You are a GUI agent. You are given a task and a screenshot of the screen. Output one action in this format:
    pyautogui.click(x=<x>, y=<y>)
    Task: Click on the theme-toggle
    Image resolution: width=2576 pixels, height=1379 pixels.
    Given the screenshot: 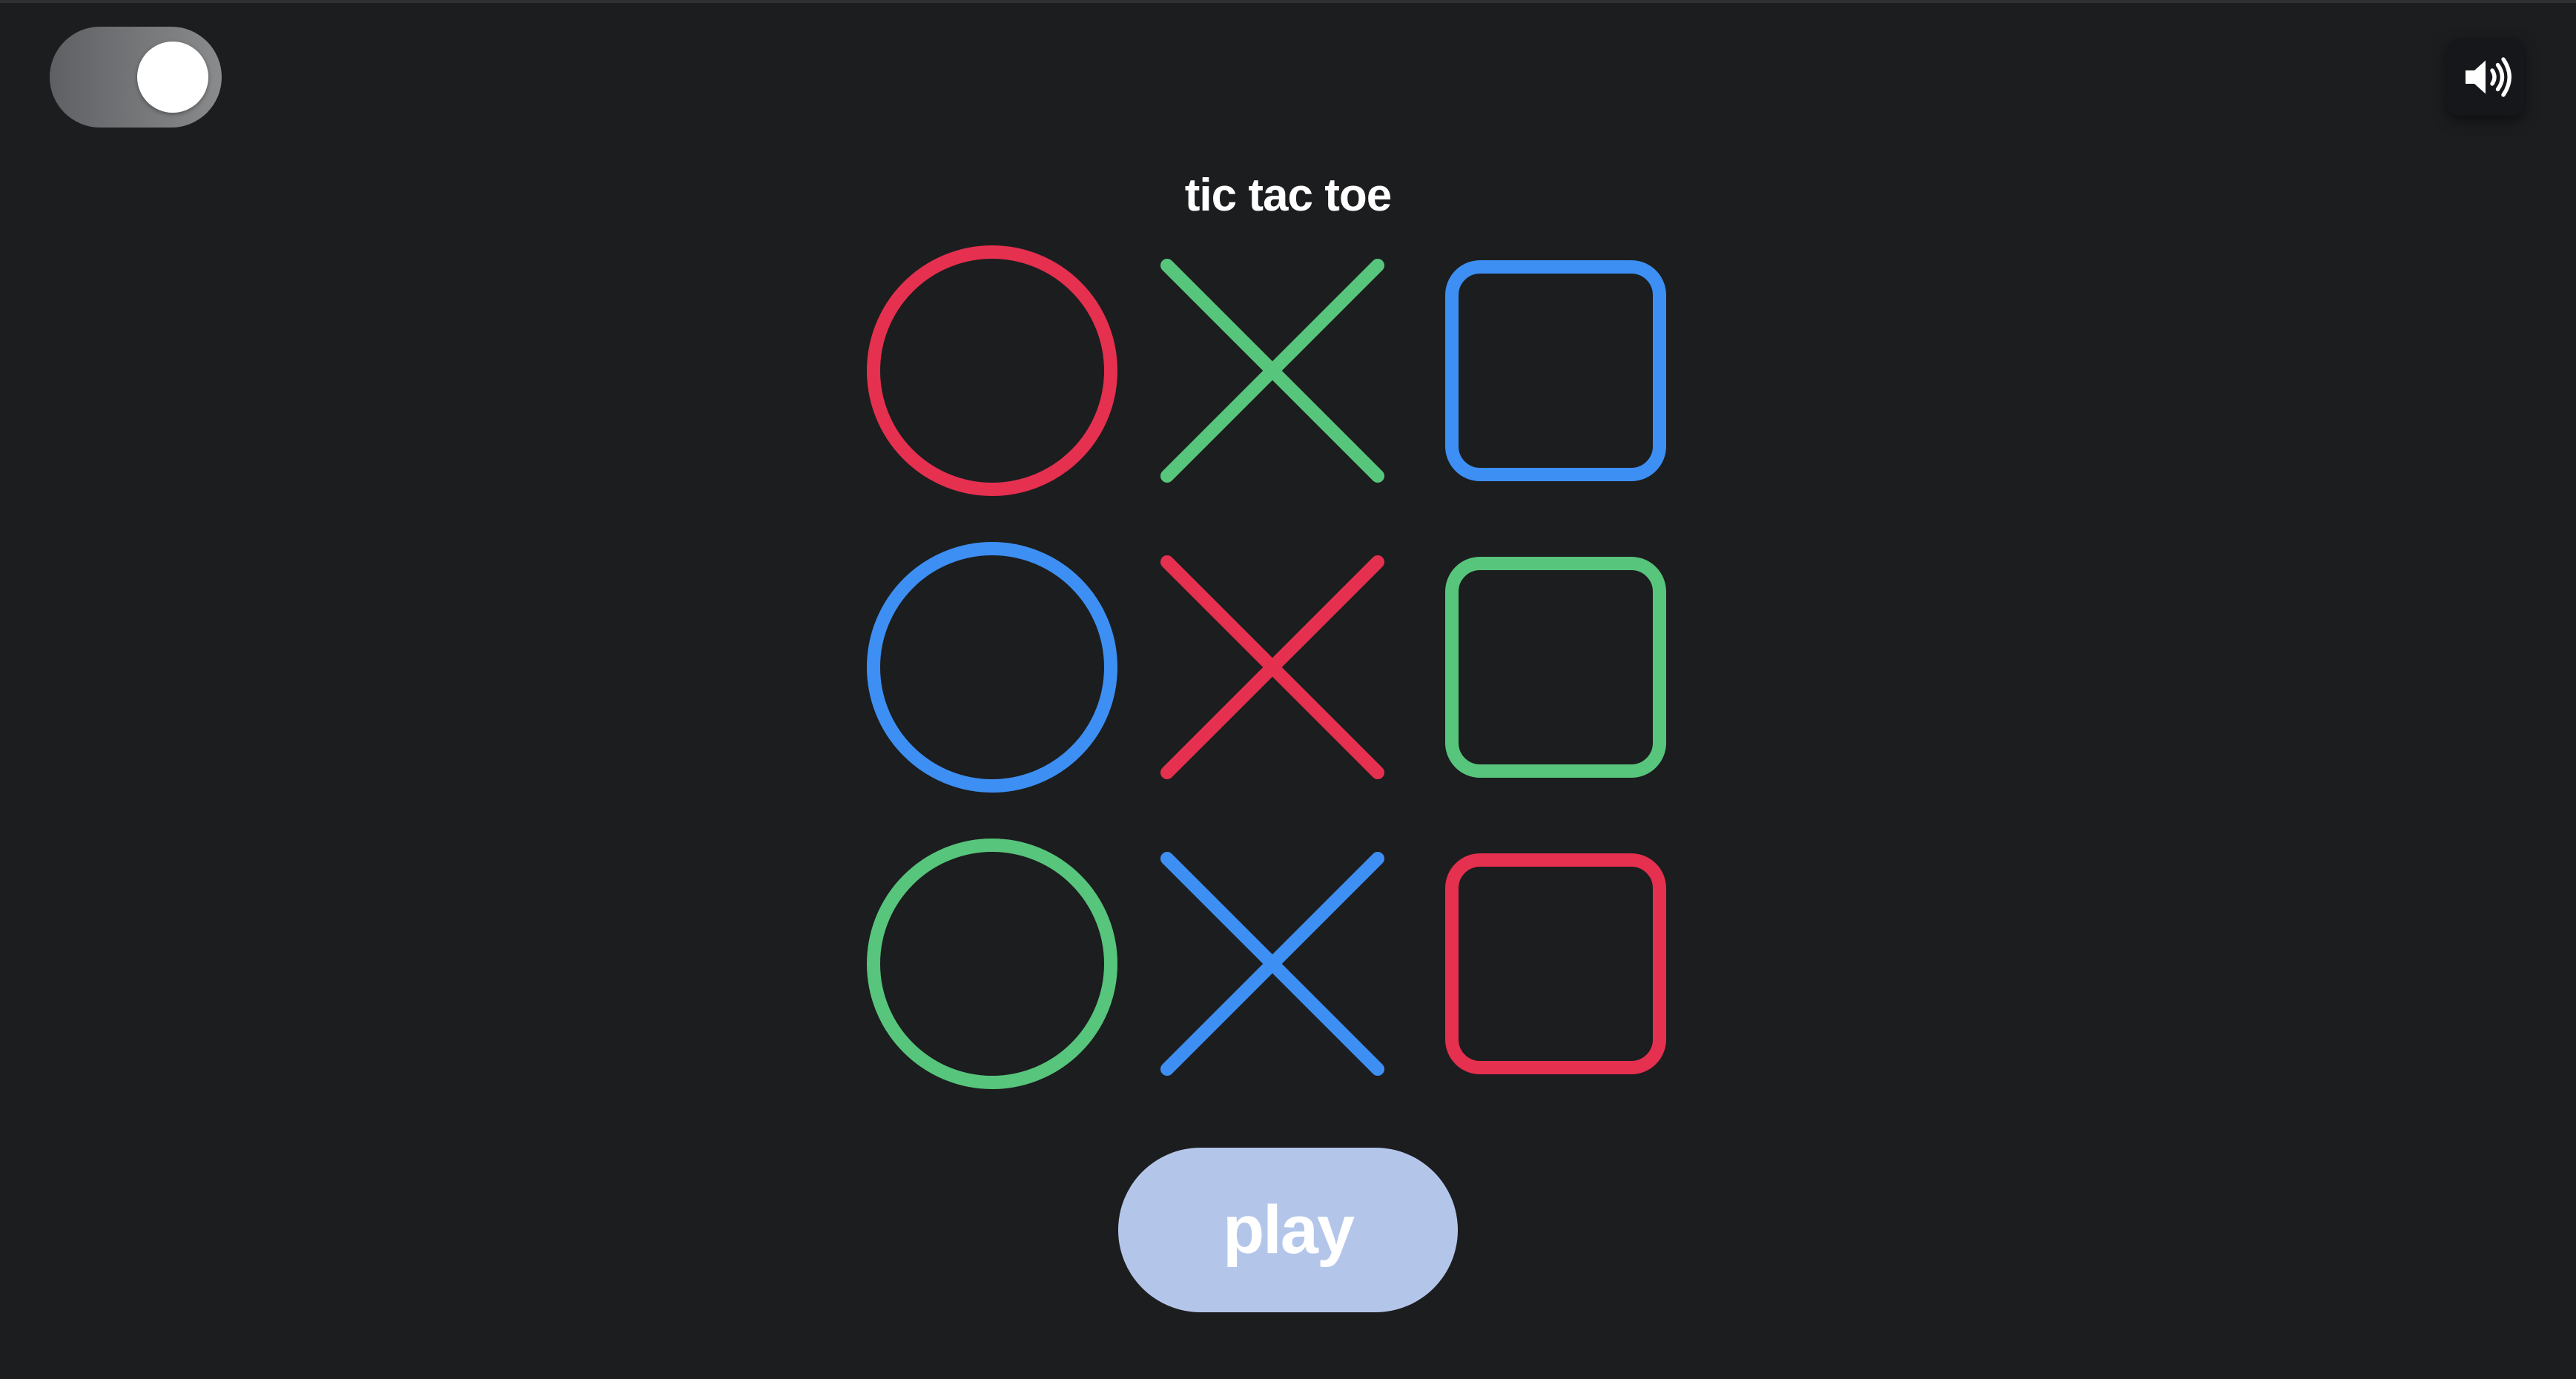 What is the action you would take?
    pyautogui.click(x=136, y=77)
    